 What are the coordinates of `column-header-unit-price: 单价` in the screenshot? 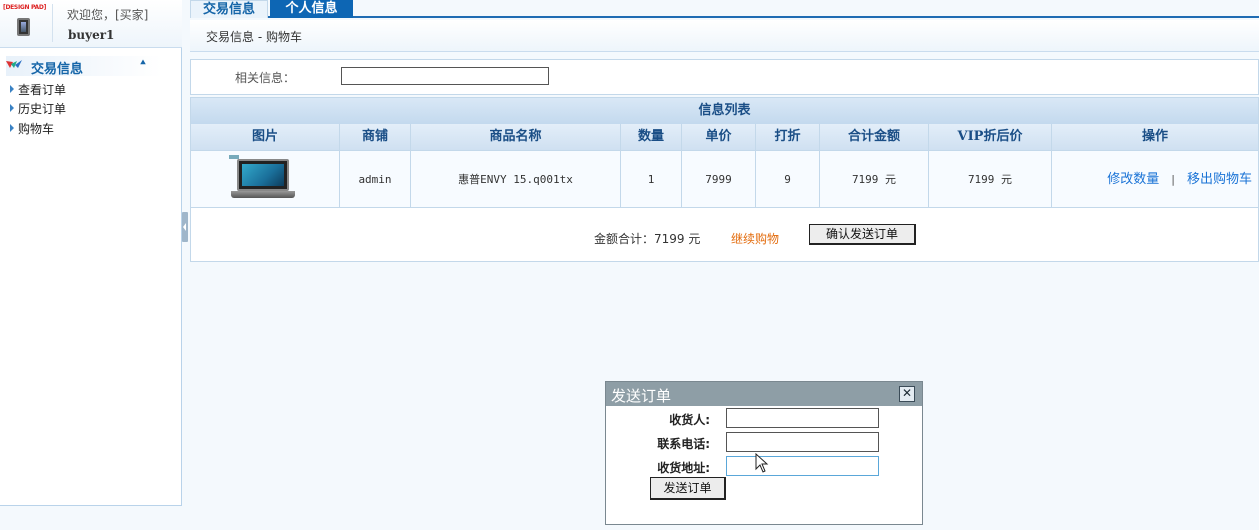 It's located at (719, 137).